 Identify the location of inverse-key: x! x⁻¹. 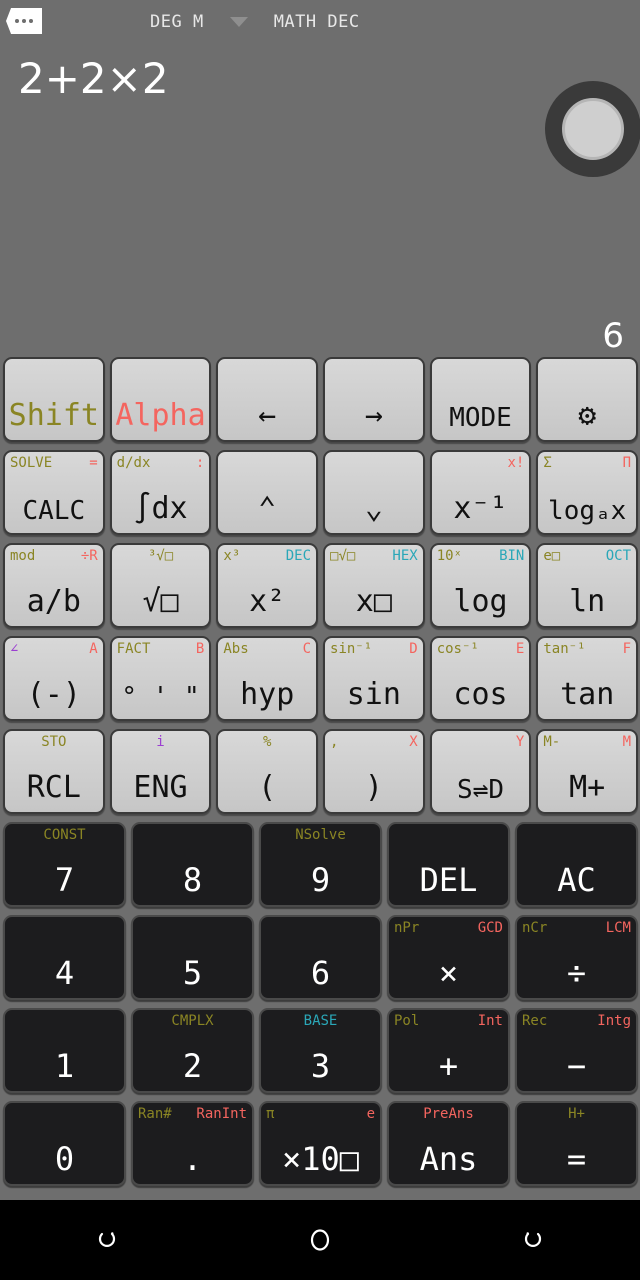
(480, 492).